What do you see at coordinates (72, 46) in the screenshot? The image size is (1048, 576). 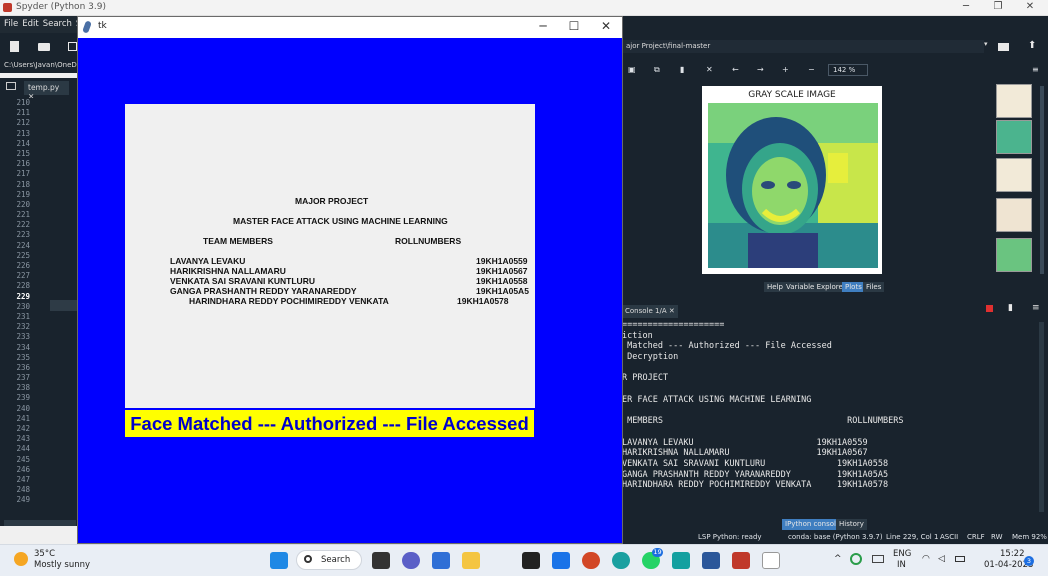 I see `save-icon` at bounding box center [72, 46].